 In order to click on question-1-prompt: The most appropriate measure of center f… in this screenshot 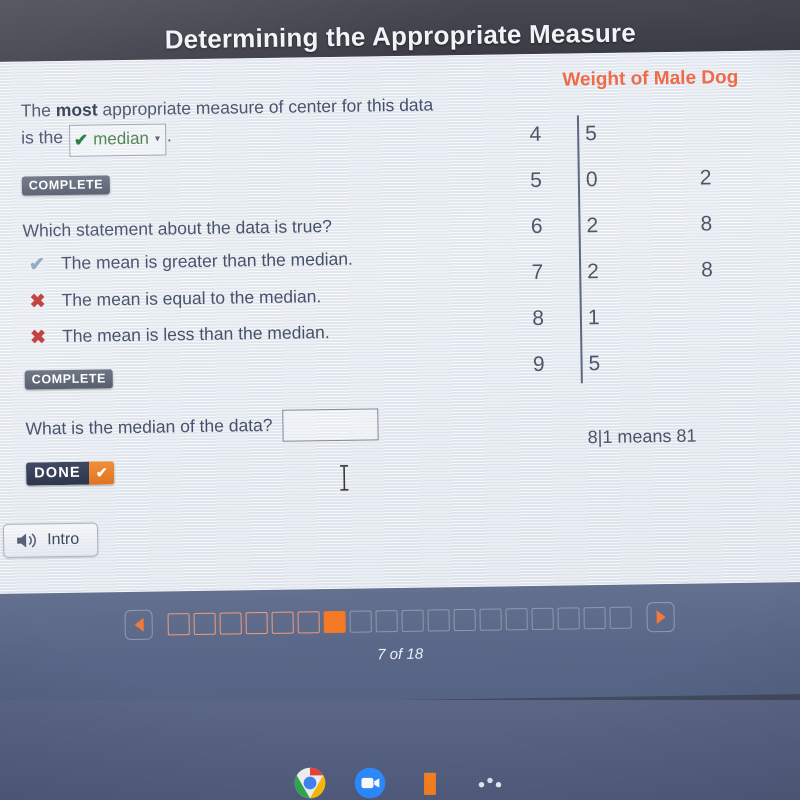, I will do `click(231, 124)`.